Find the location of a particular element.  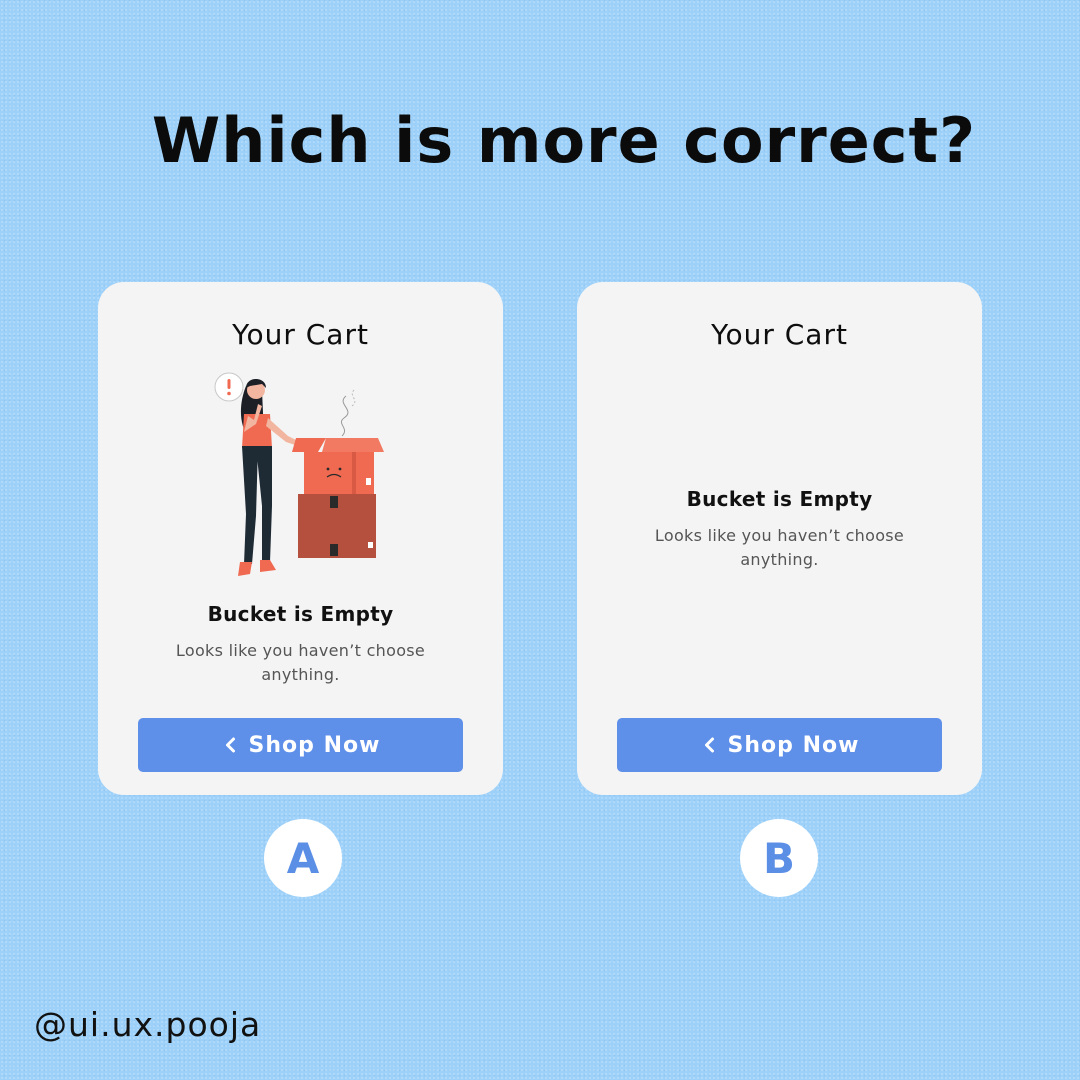

option-b-badge: B is located at coordinates (779, 858).